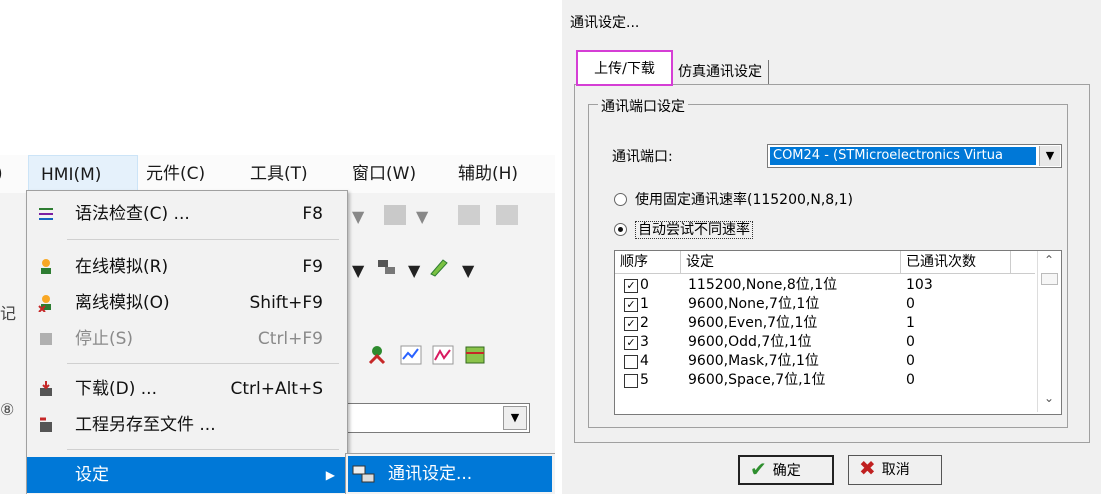  What do you see at coordinates (384, 174) in the screenshot?
I see `menu-window: 窗口(W)` at bounding box center [384, 174].